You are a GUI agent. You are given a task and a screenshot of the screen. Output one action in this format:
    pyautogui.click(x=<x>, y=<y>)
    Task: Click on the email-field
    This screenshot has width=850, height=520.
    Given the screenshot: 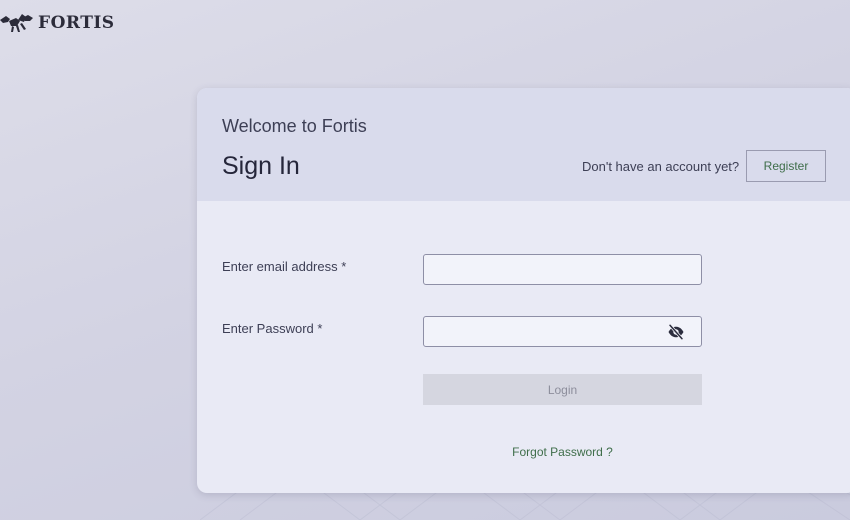 What is the action you would take?
    pyautogui.click(x=562, y=269)
    